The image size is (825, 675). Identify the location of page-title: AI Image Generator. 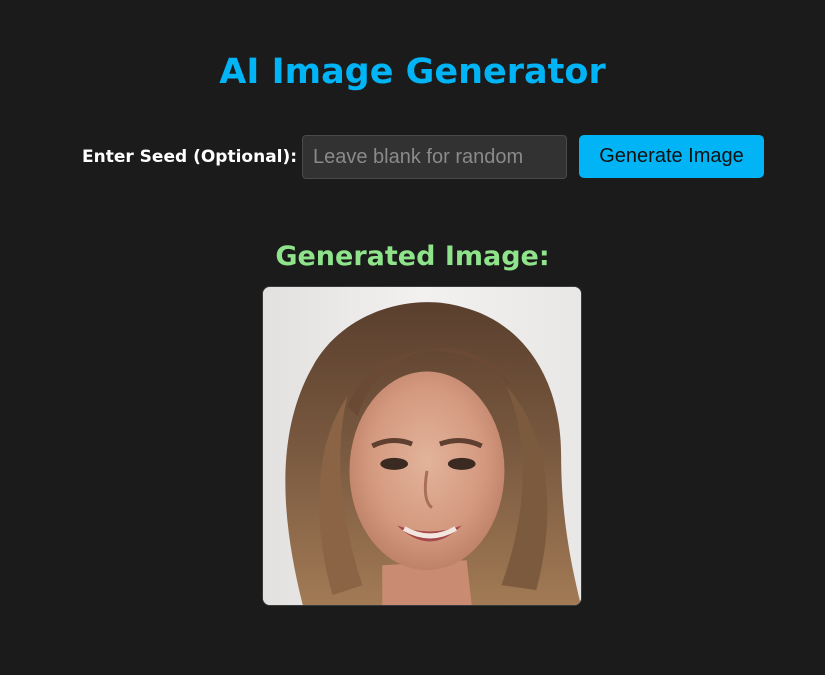
(412, 72).